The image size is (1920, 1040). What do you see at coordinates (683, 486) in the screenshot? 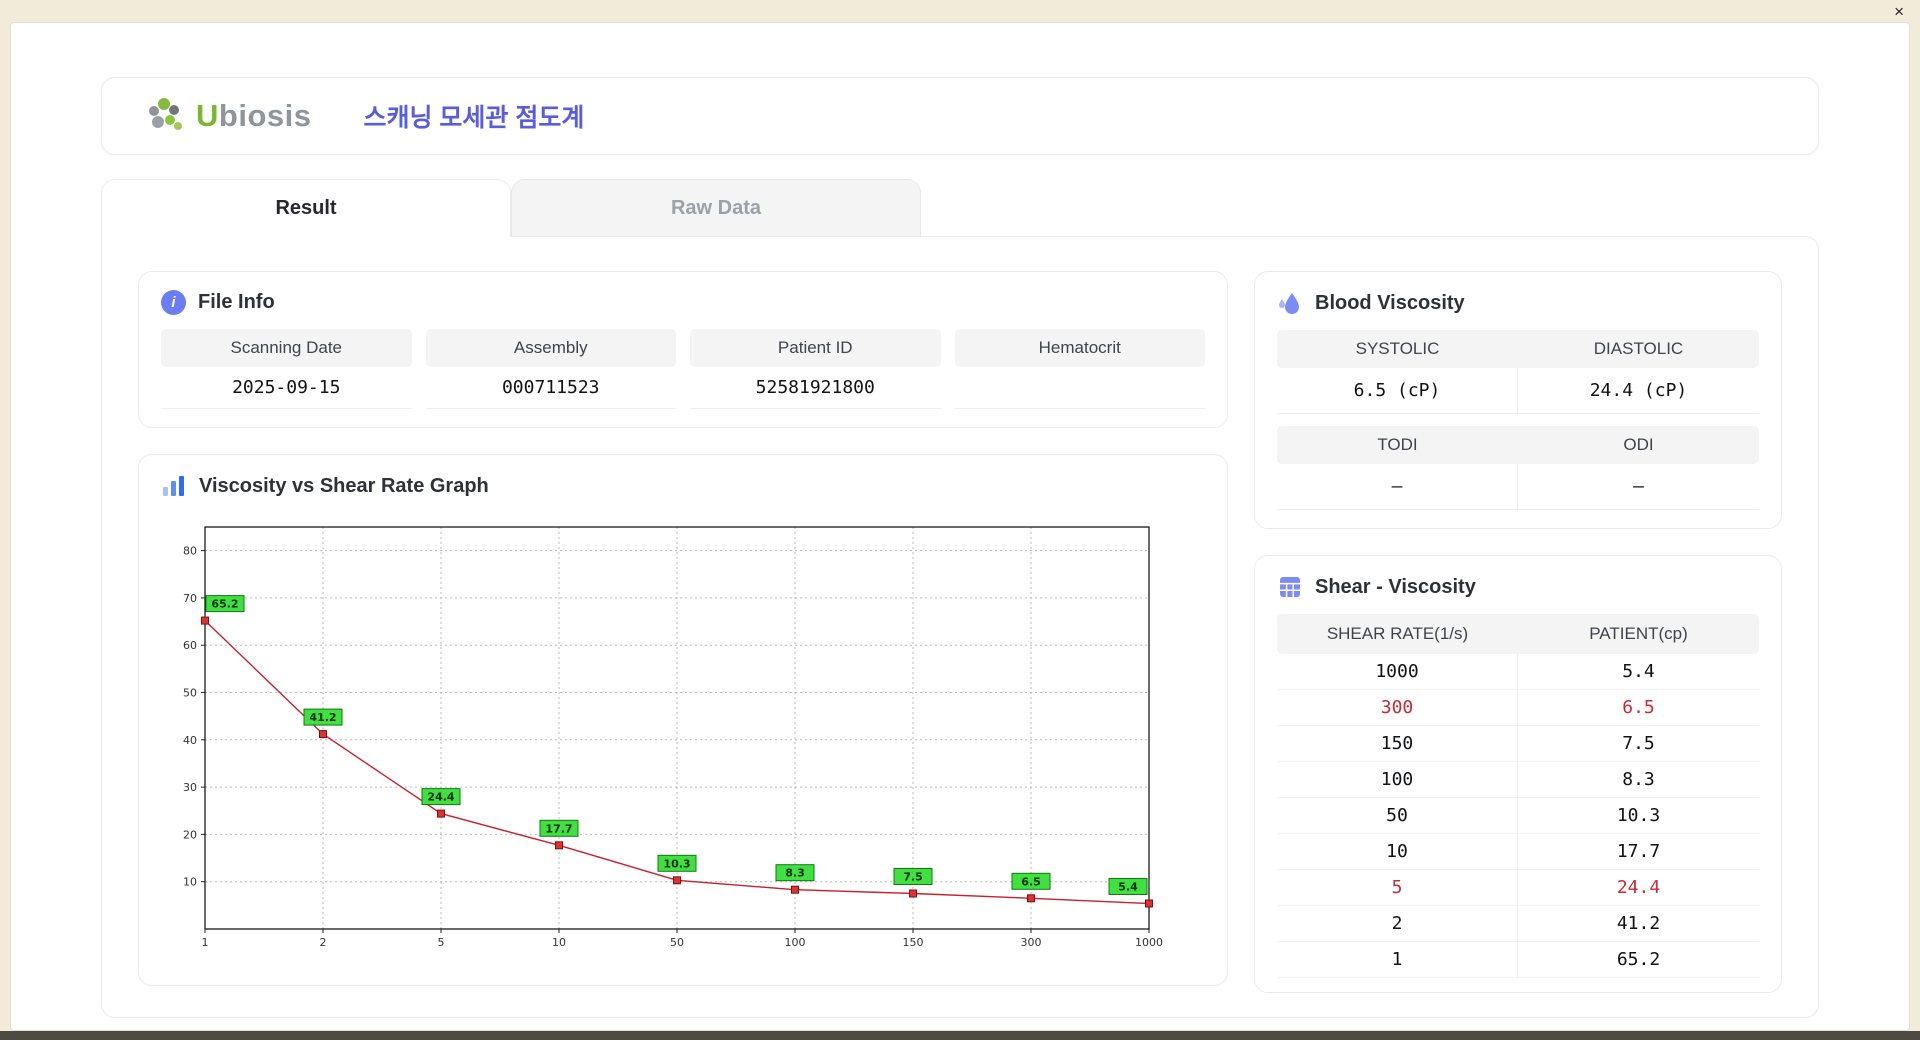
I see `graph-header: Viscosity vs Shear Rate Graph` at bounding box center [683, 486].